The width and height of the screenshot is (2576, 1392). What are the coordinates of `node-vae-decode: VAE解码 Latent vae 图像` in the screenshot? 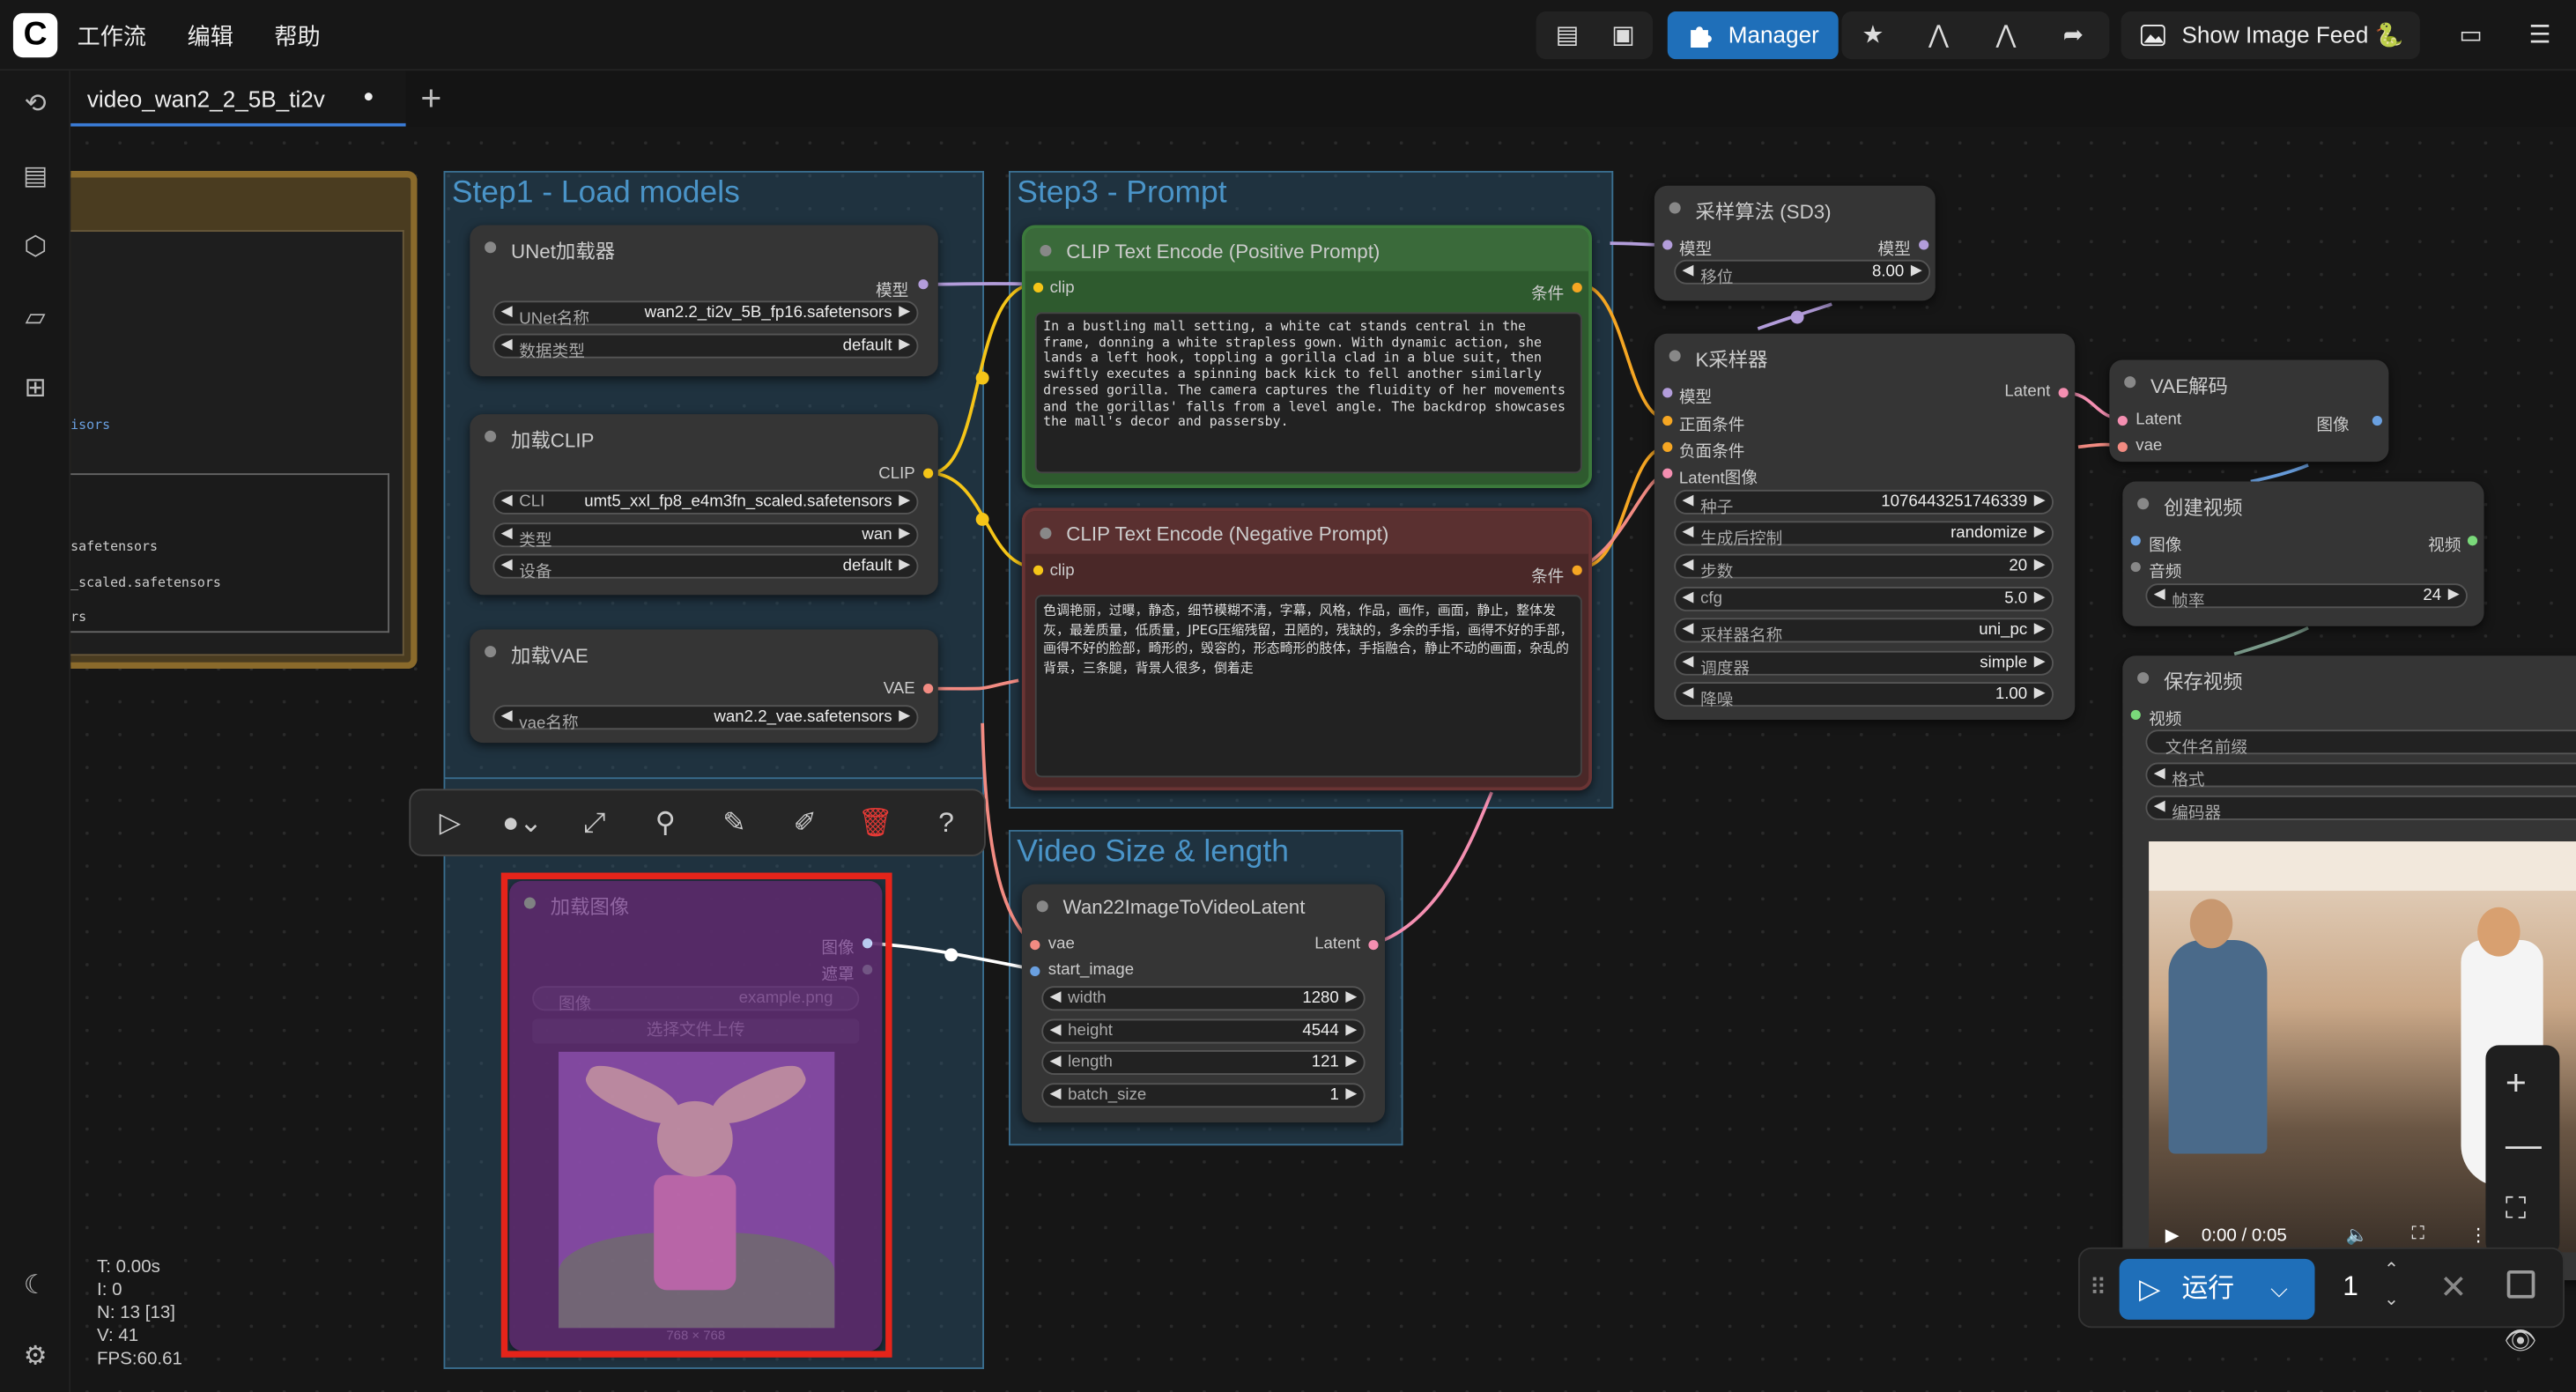 It's located at (2249, 411).